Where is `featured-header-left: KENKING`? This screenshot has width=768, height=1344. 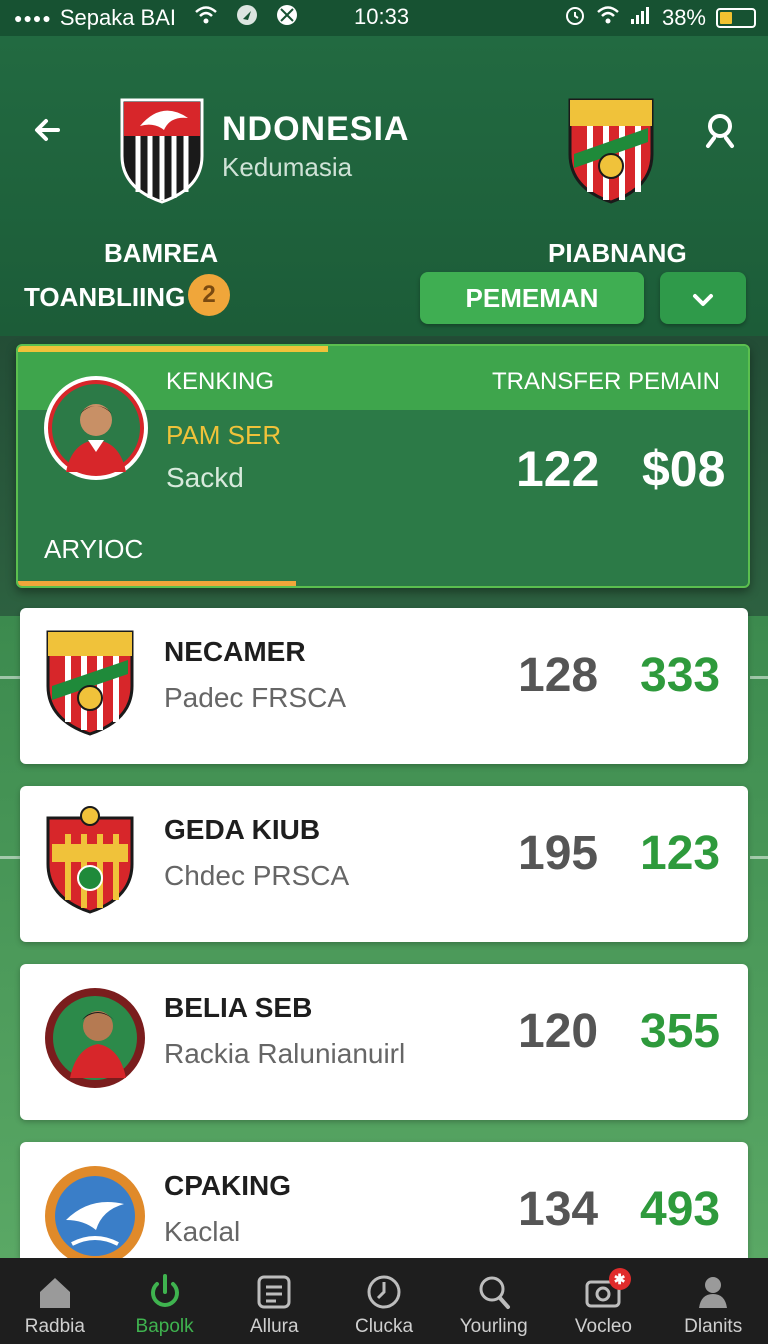 featured-header-left: KENKING is located at coordinates (220, 381).